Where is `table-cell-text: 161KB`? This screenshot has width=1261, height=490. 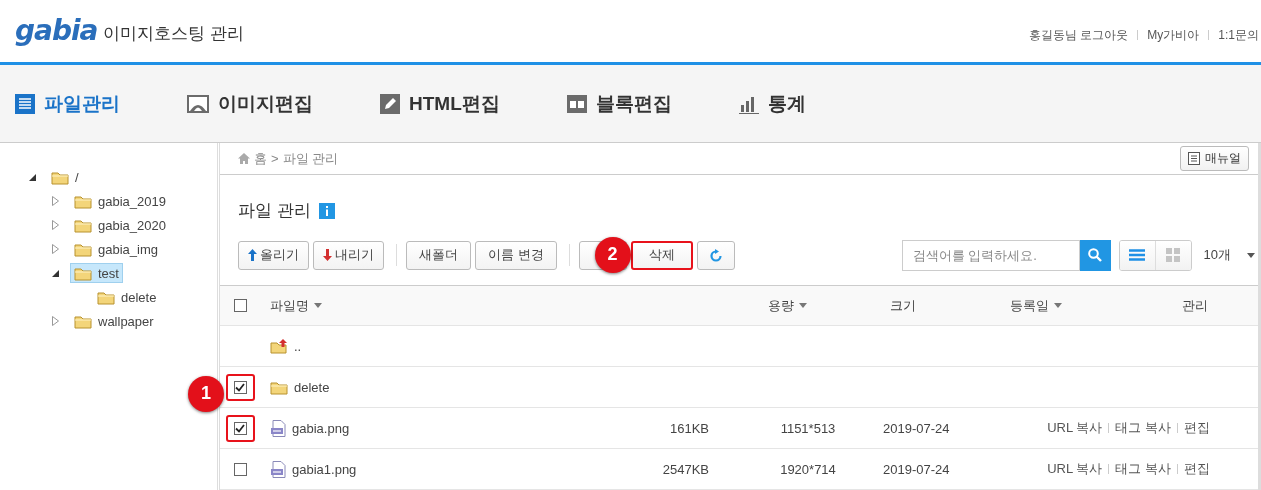 table-cell-text: 161KB is located at coordinates (689, 428).